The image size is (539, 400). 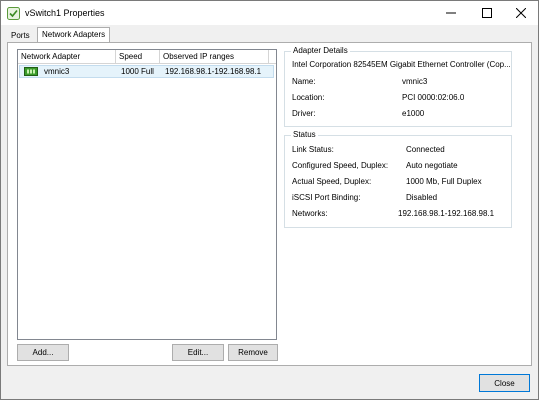 What do you see at coordinates (444, 181) in the screenshot?
I see `actual-speed-value: 1000 Mb, Full Duplex` at bounding box center [444, 181].